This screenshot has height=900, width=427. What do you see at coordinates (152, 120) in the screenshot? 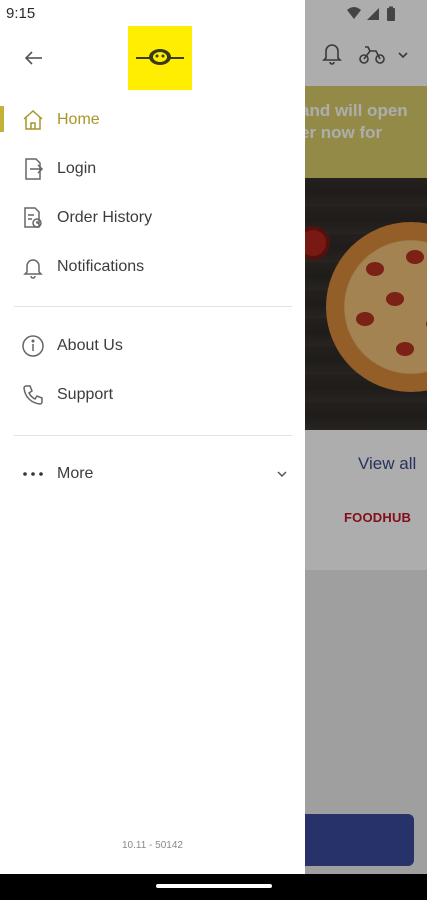
I see `nav-item-home: Home` at bounding box center [152, 120].